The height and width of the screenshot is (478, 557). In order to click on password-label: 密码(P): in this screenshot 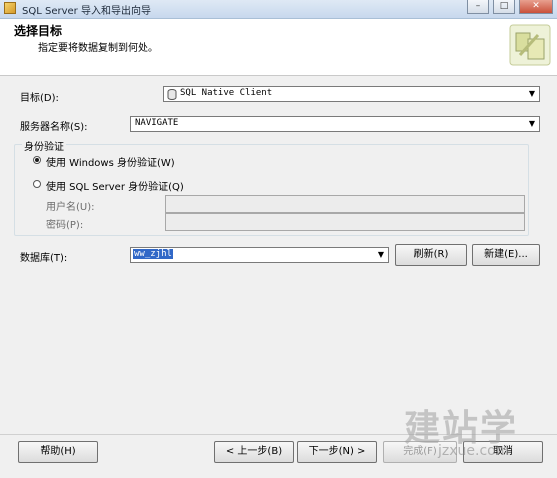, I will do `click(65, 225)`.